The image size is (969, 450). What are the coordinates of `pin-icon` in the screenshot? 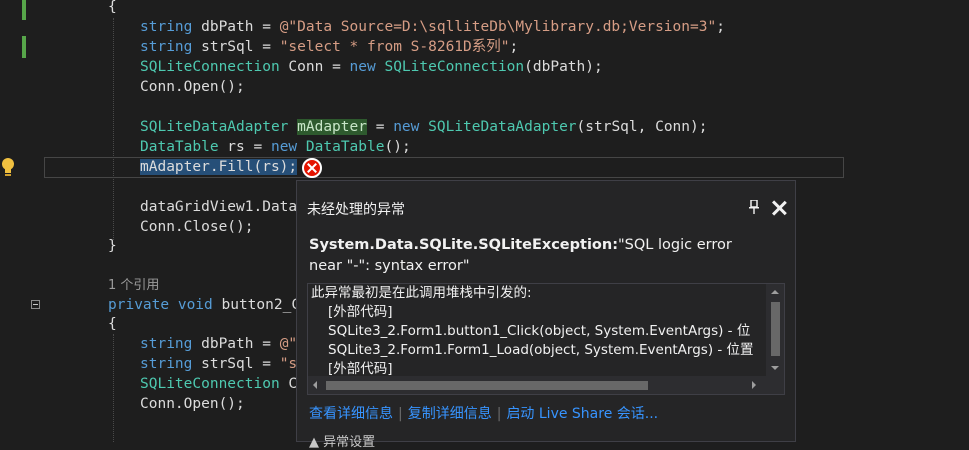 It's located at (754, 207).